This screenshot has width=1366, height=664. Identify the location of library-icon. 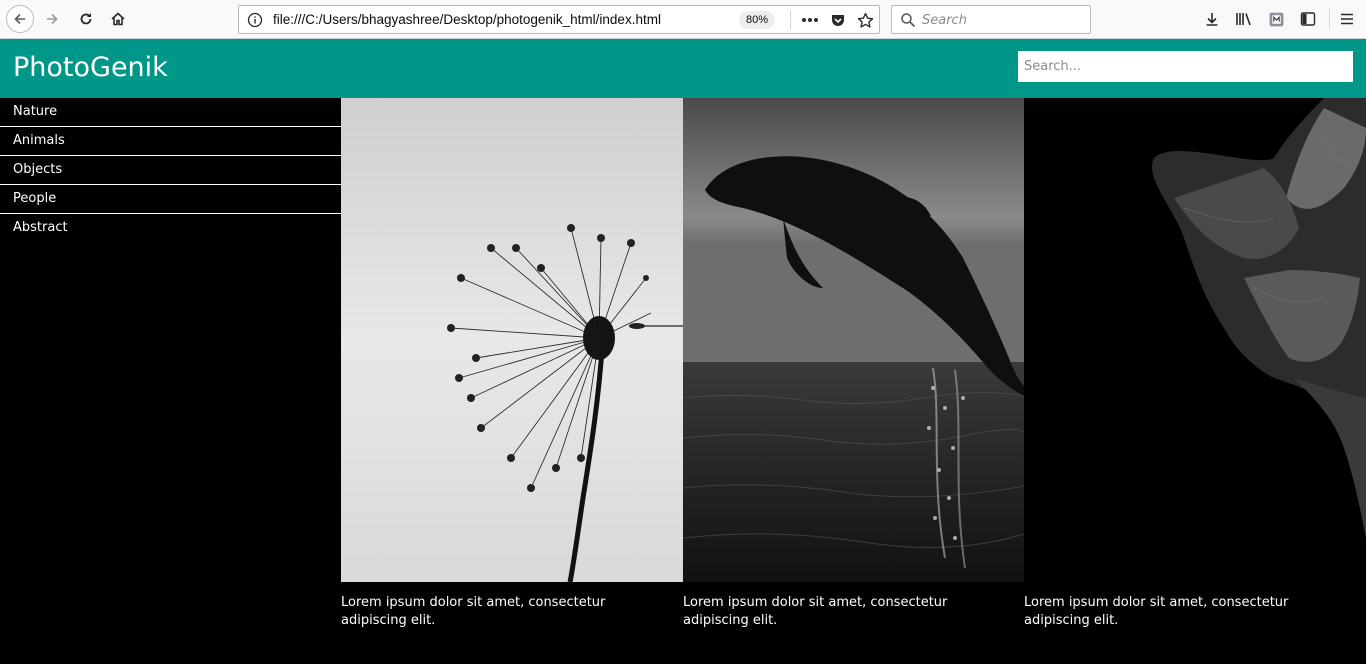
(1243, 19).